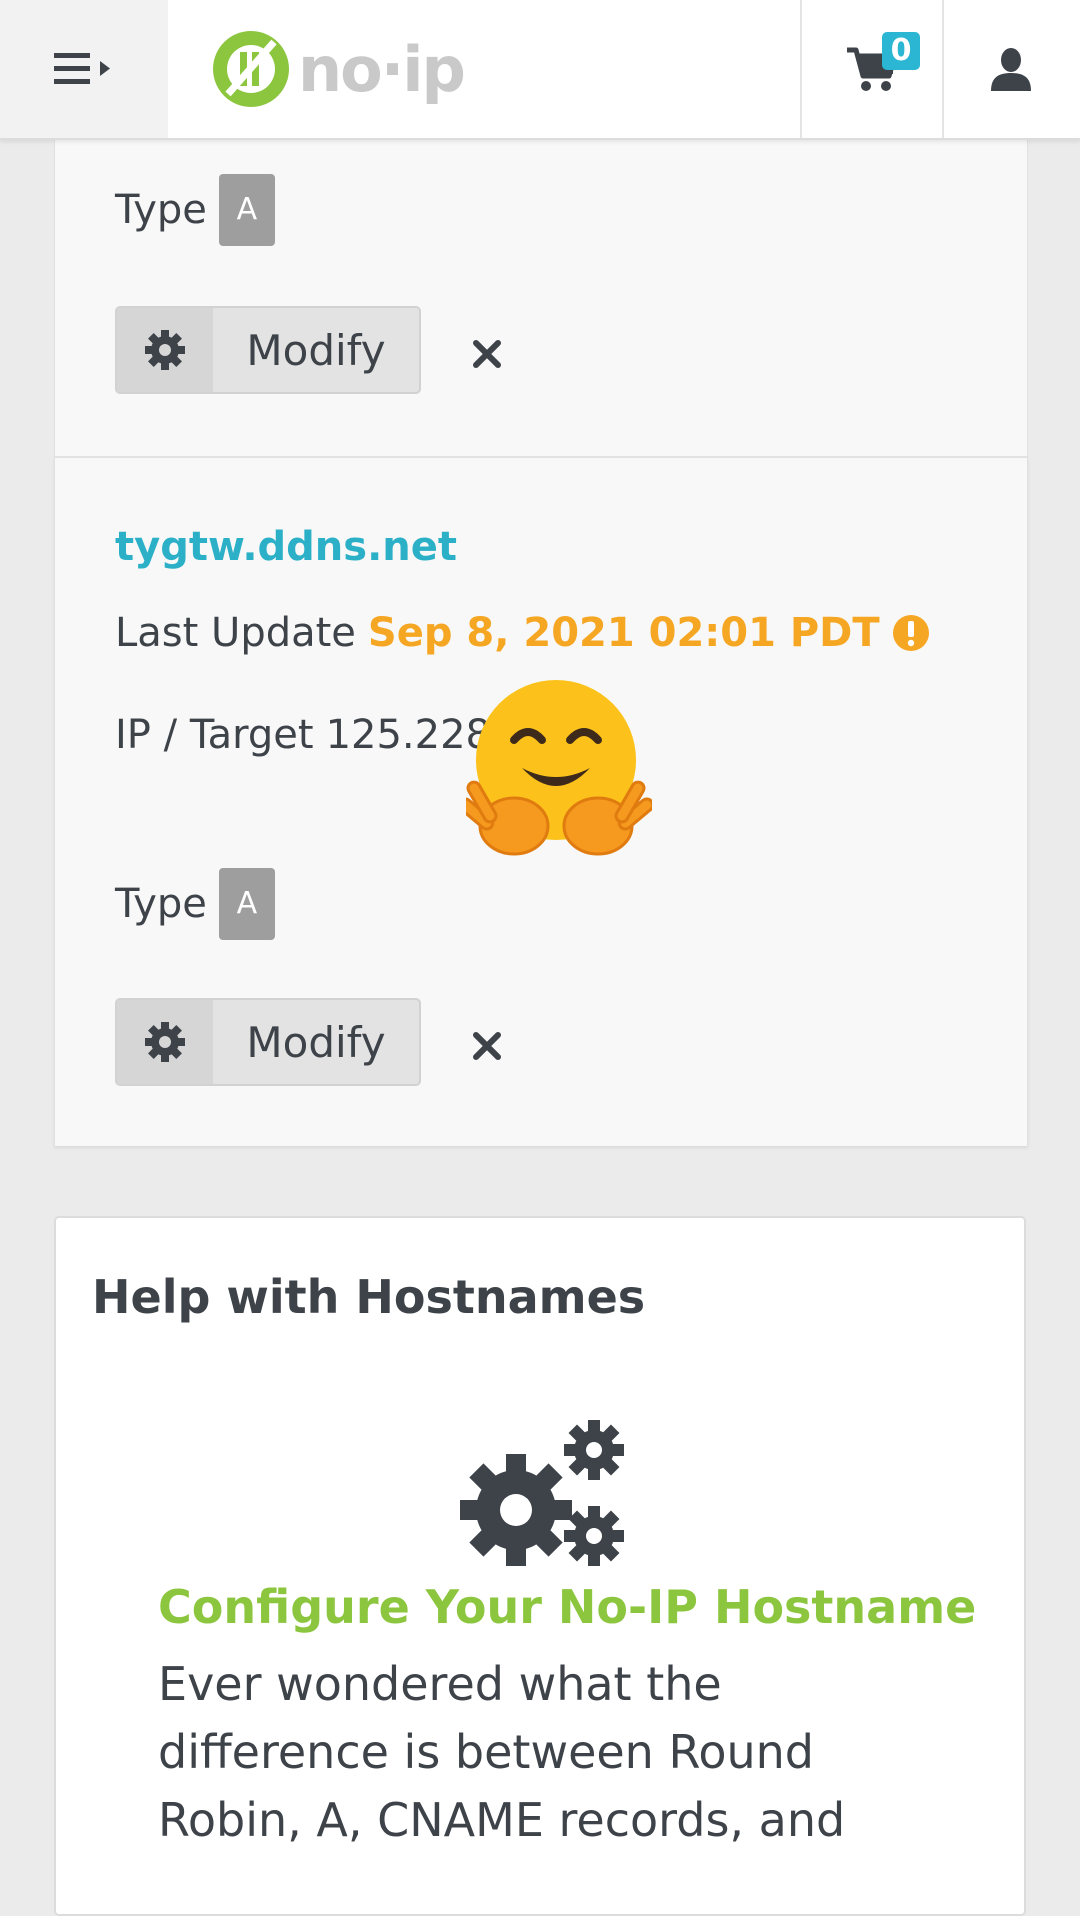  I want to click on last-update-label: Last Update, so click(235, 633).